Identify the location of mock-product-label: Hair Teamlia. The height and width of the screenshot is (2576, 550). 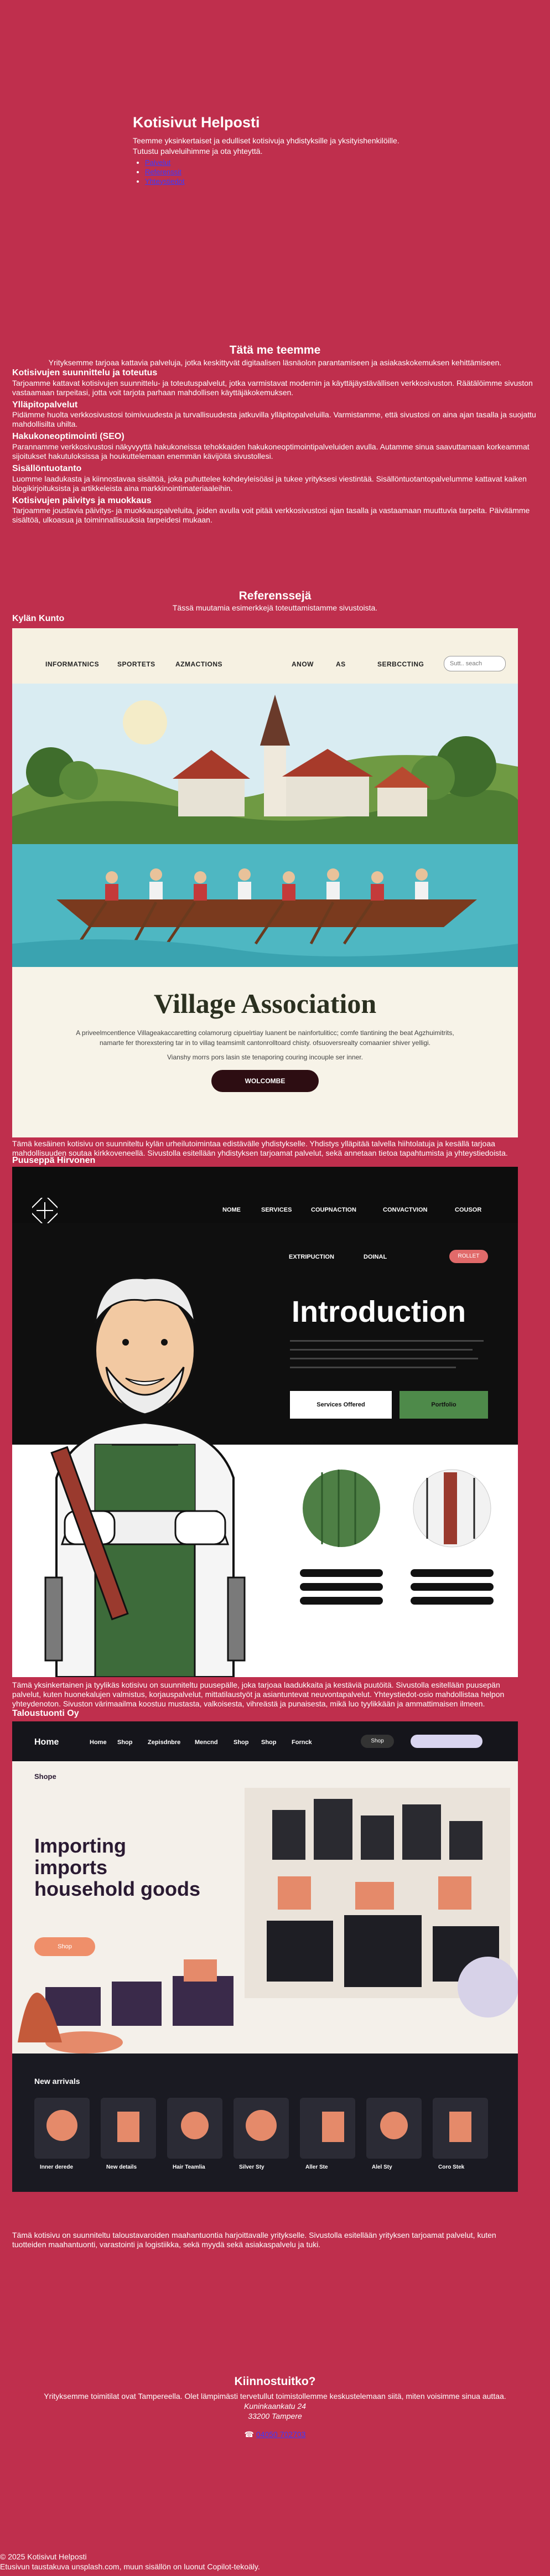
(189, 2167).